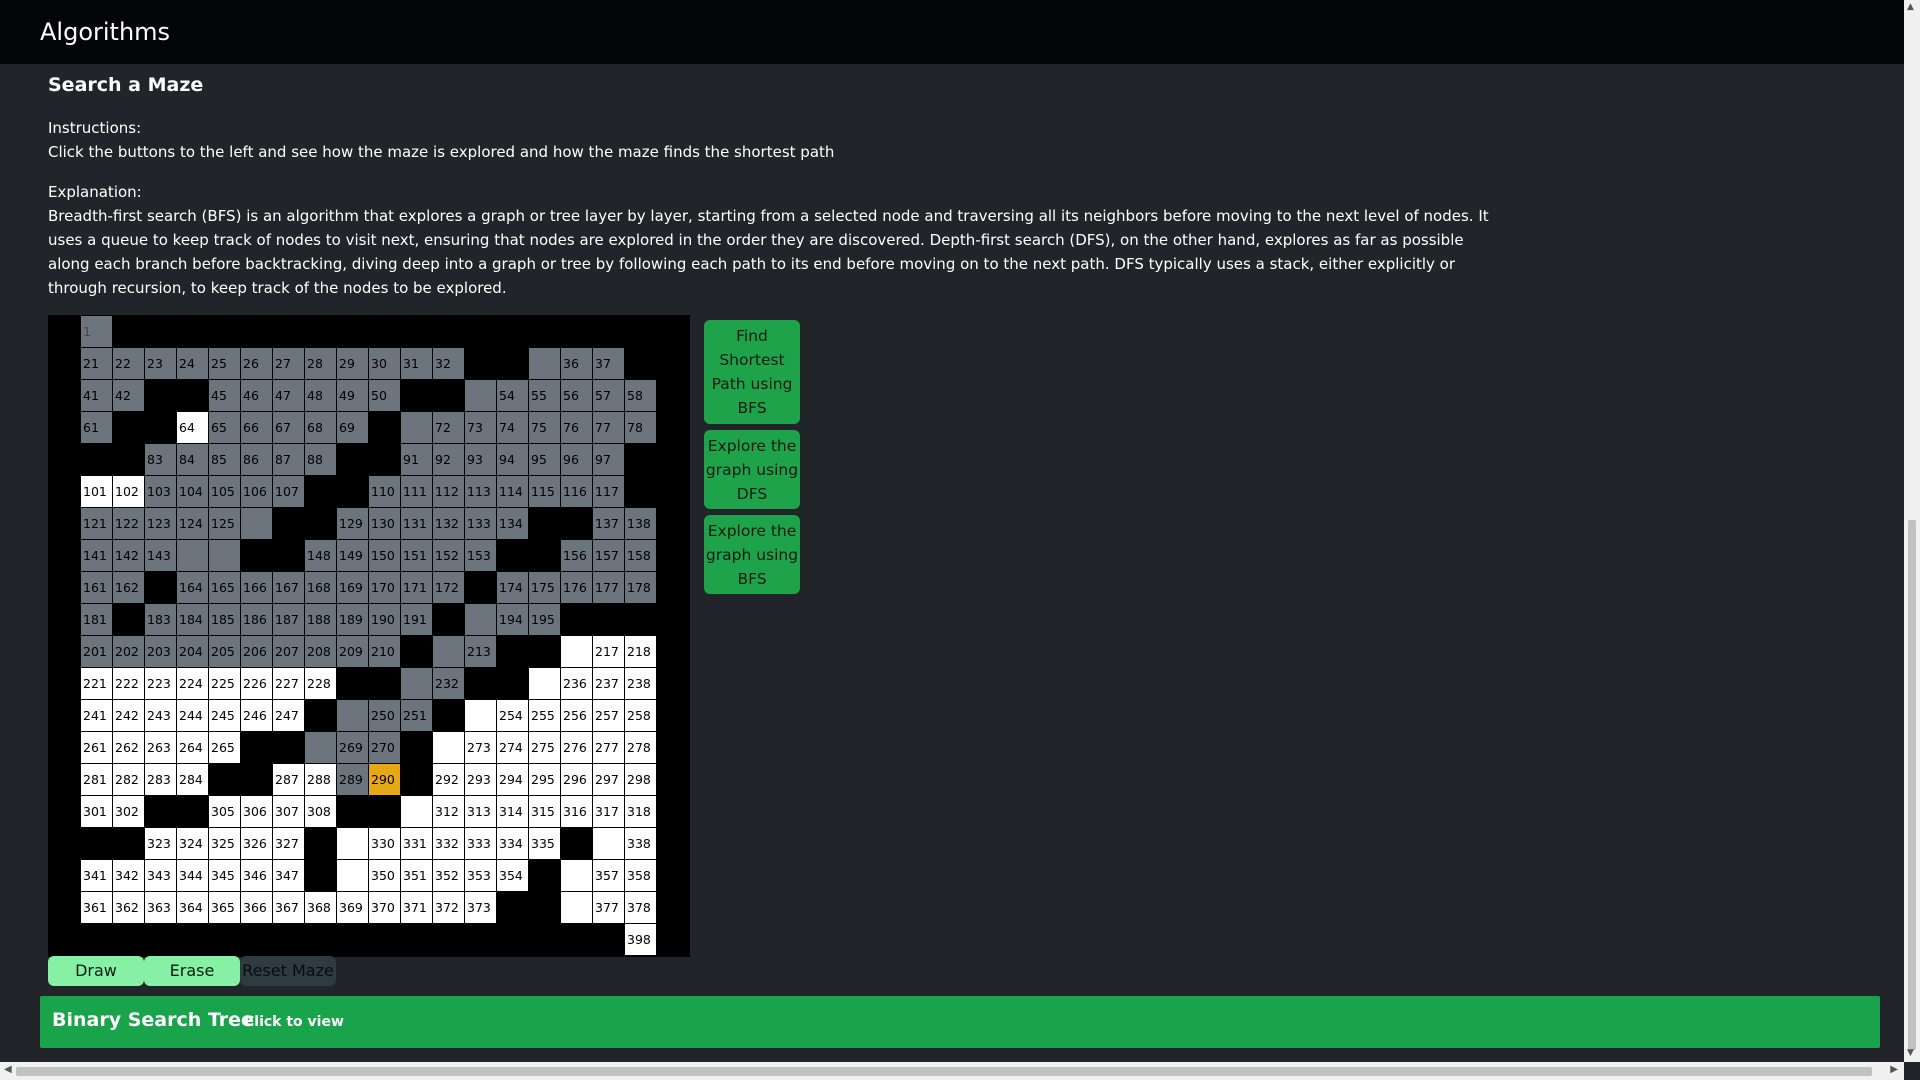 The width and height of the screenshot is (1920, 1080). I want to click on maze-cell: 248, so click(321, 716).